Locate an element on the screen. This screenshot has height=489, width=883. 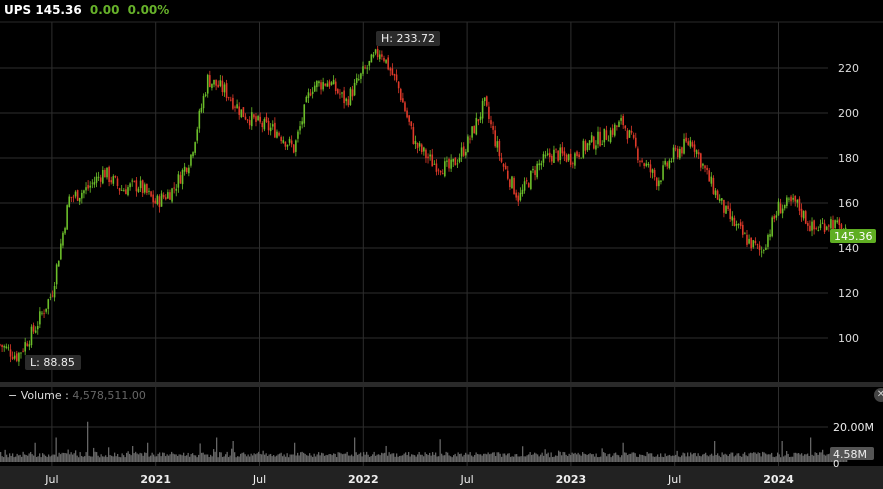
time-tick-label: 2022 is located at coordinates (363, 479).